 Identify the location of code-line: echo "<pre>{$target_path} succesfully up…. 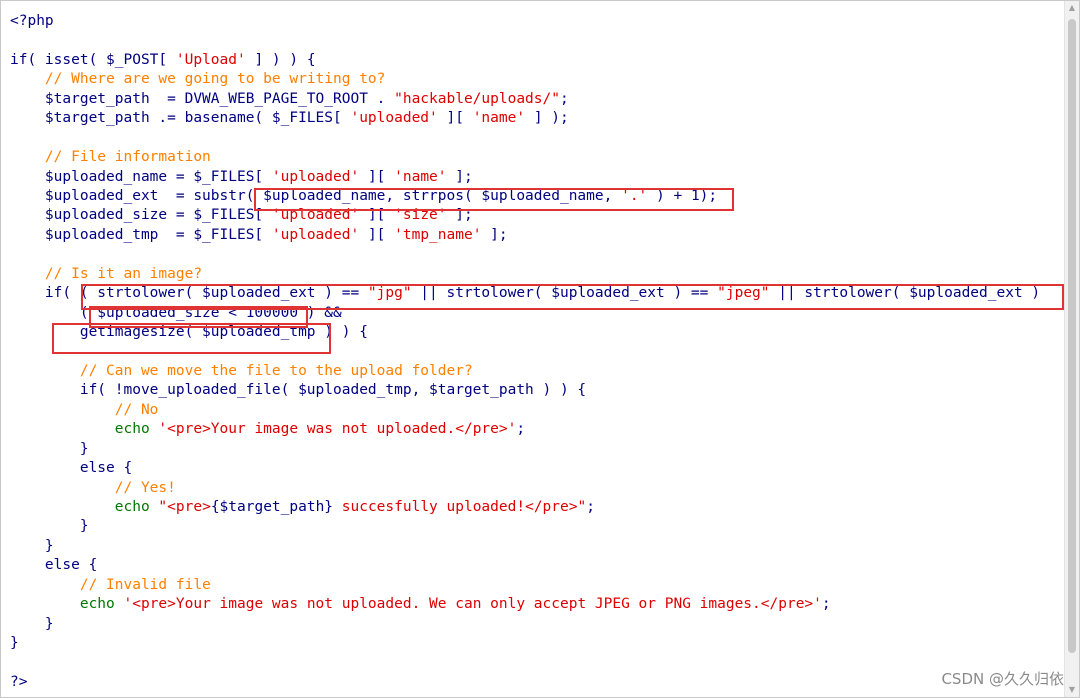
(529, 507).